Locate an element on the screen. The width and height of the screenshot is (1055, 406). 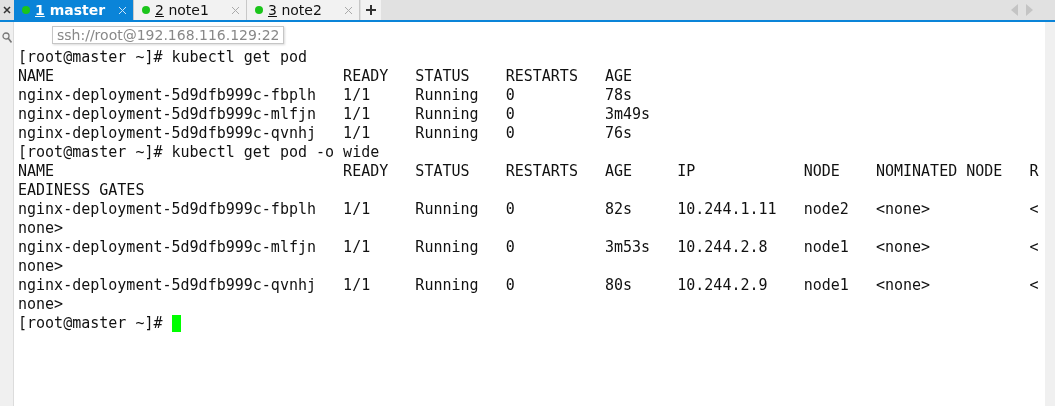
arrow-left-icon is located at coordinates (1014, 10).